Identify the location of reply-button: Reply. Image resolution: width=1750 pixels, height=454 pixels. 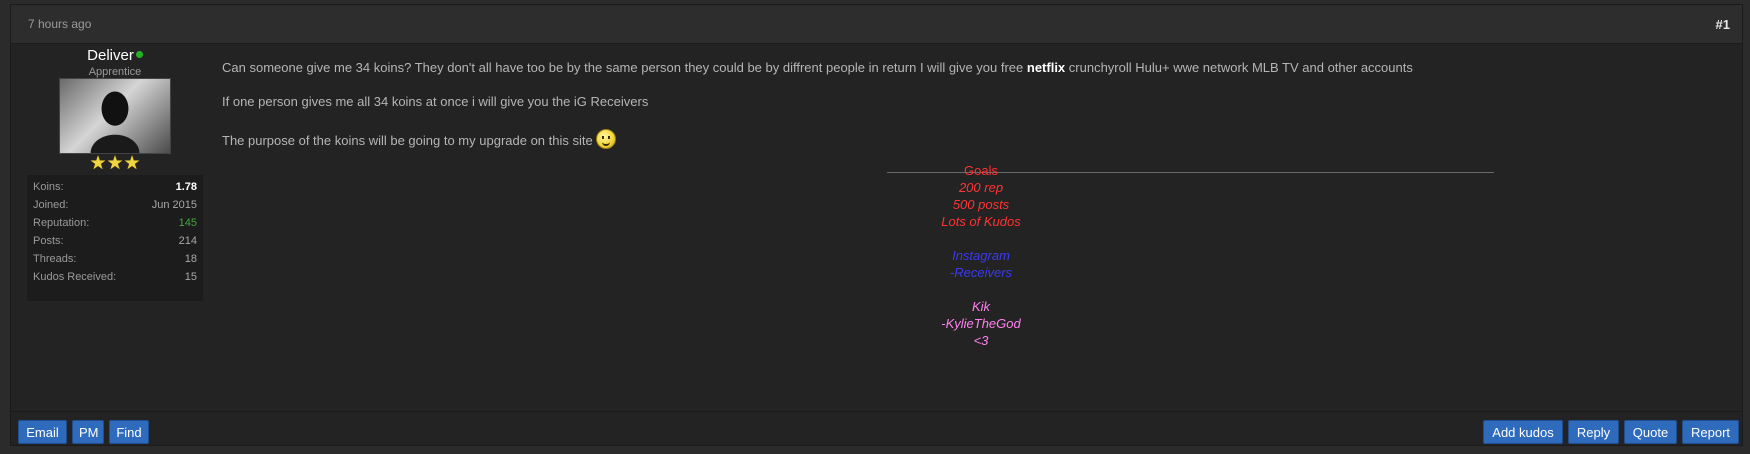
(1593, 432).